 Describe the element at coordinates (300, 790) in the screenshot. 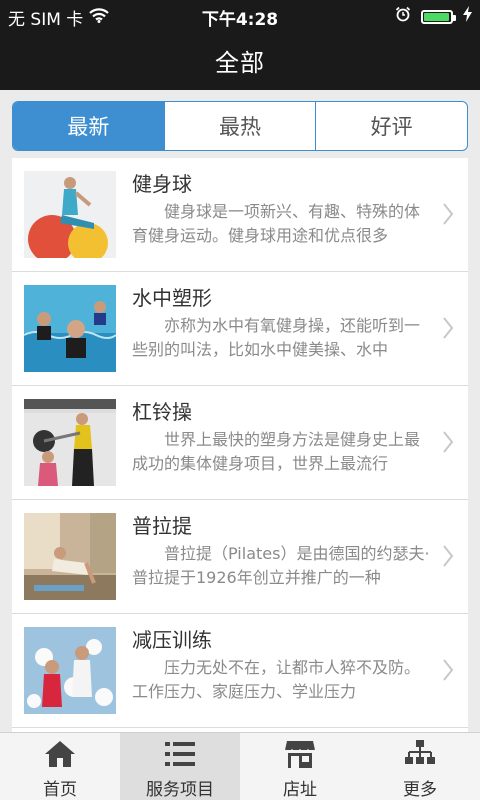

I see `tab-store-label: 店址` at that location.